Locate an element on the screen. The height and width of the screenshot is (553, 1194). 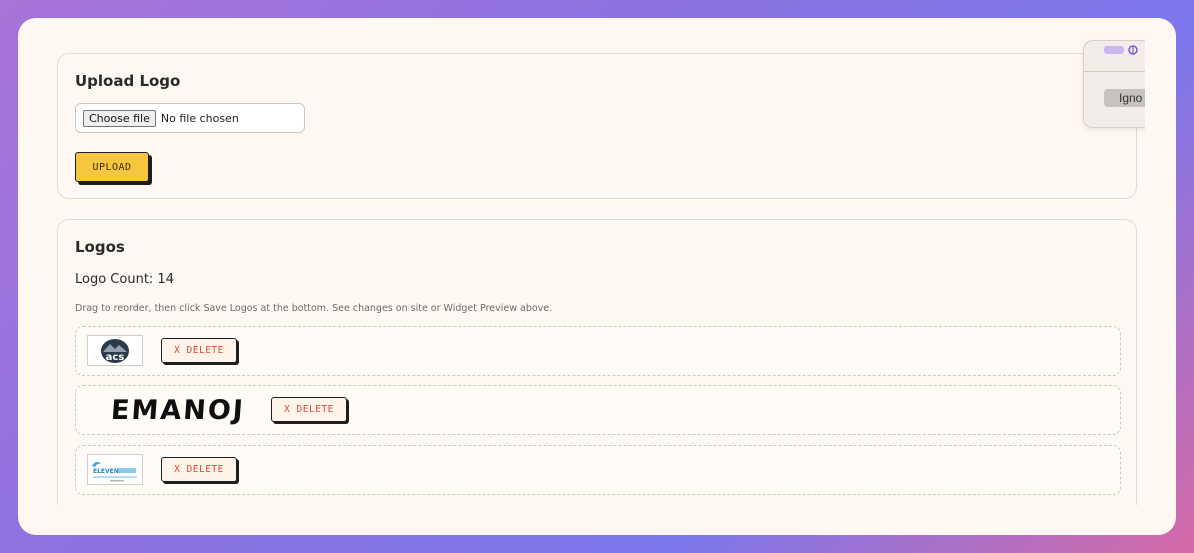
logo-row: EMANOJ X DELETE is located at coordinates (598, 410).